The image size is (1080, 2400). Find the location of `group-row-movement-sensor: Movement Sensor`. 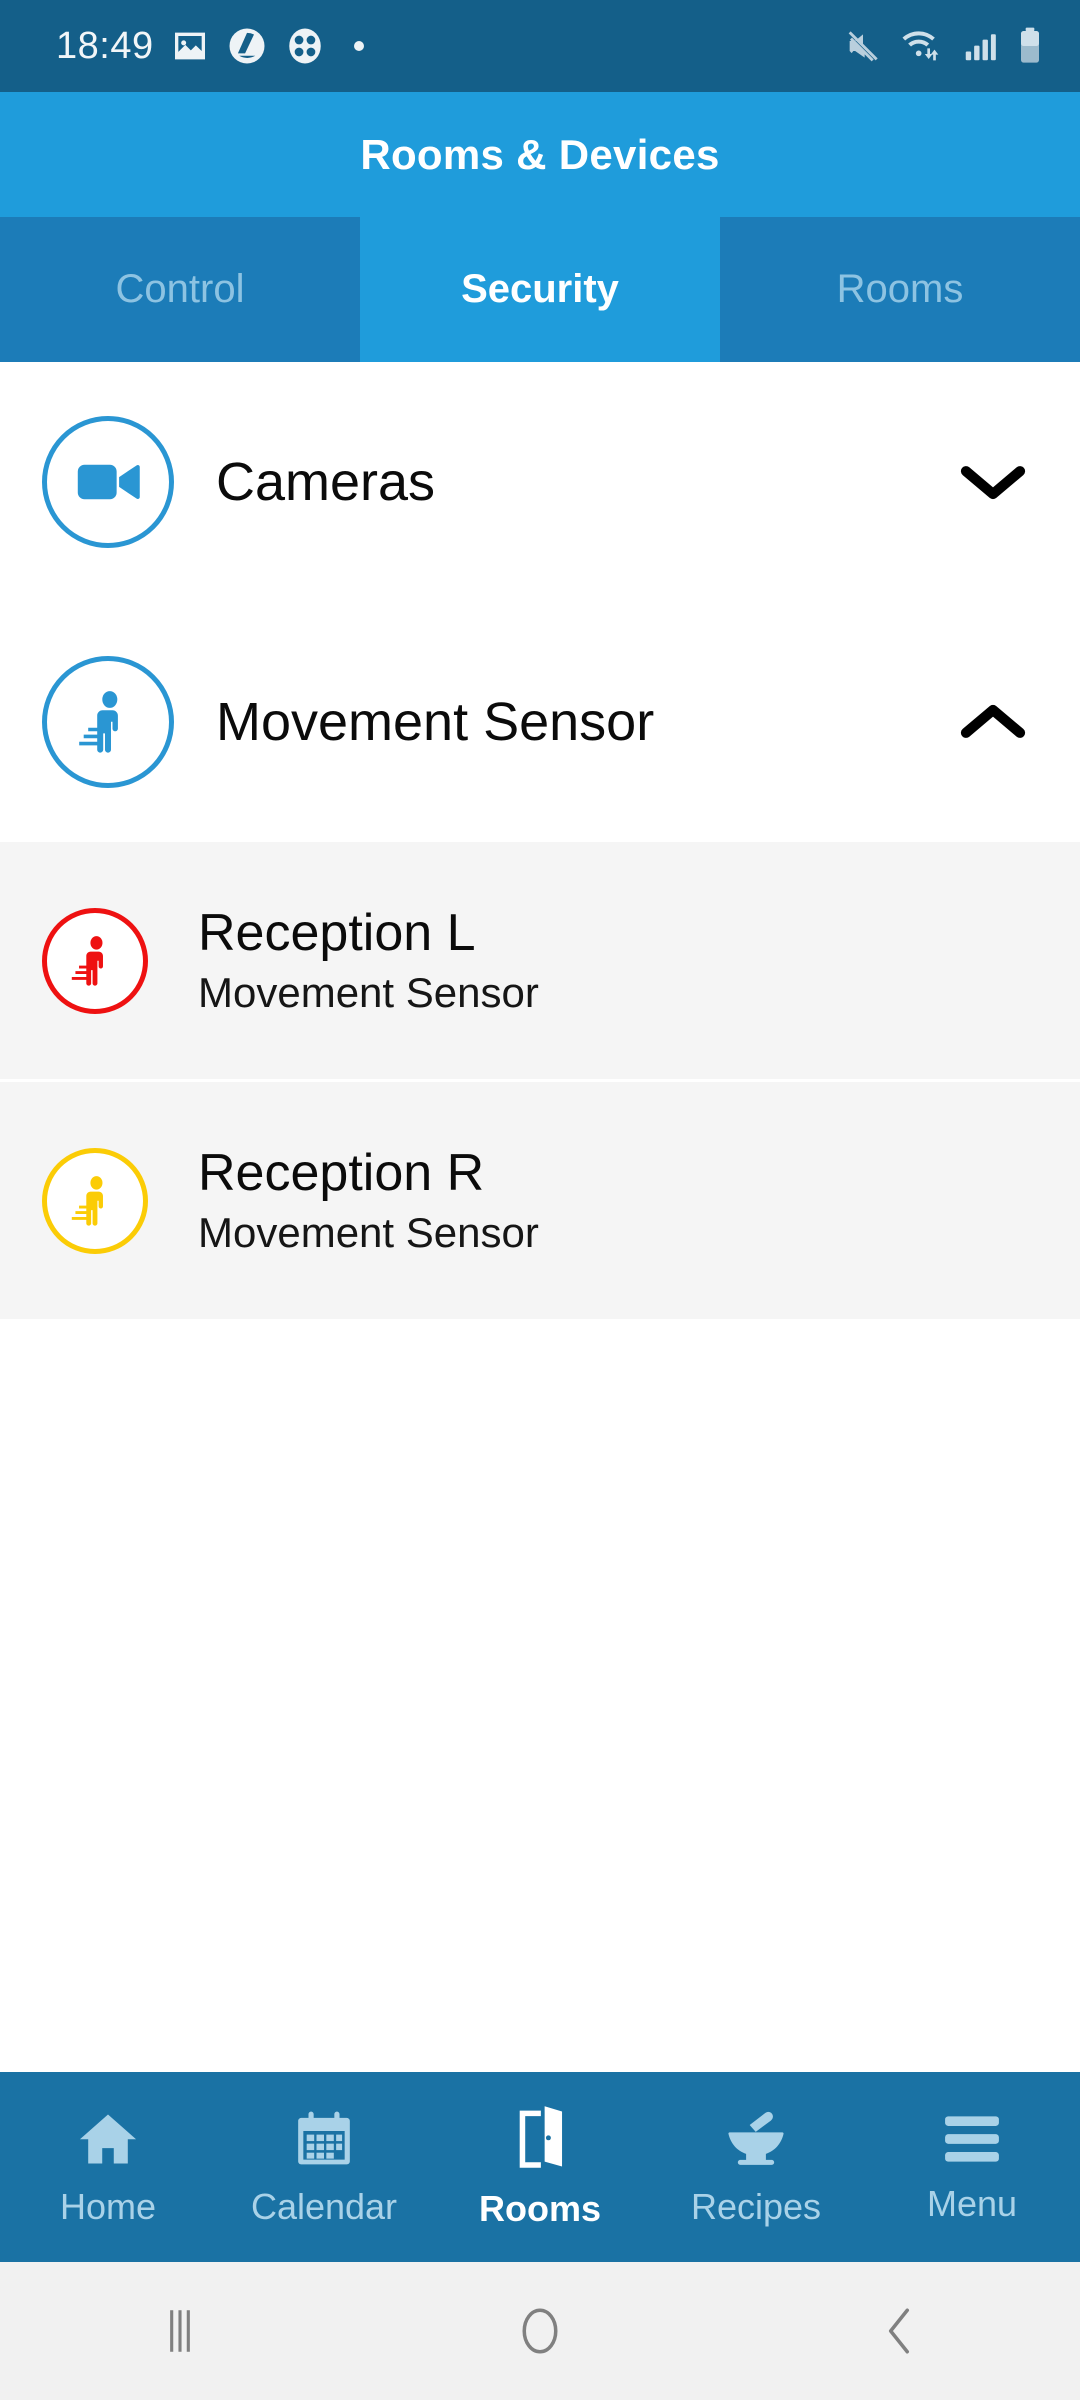

group-row-movement-sensor: Movement Sensor is located at coordinates (540, 722).